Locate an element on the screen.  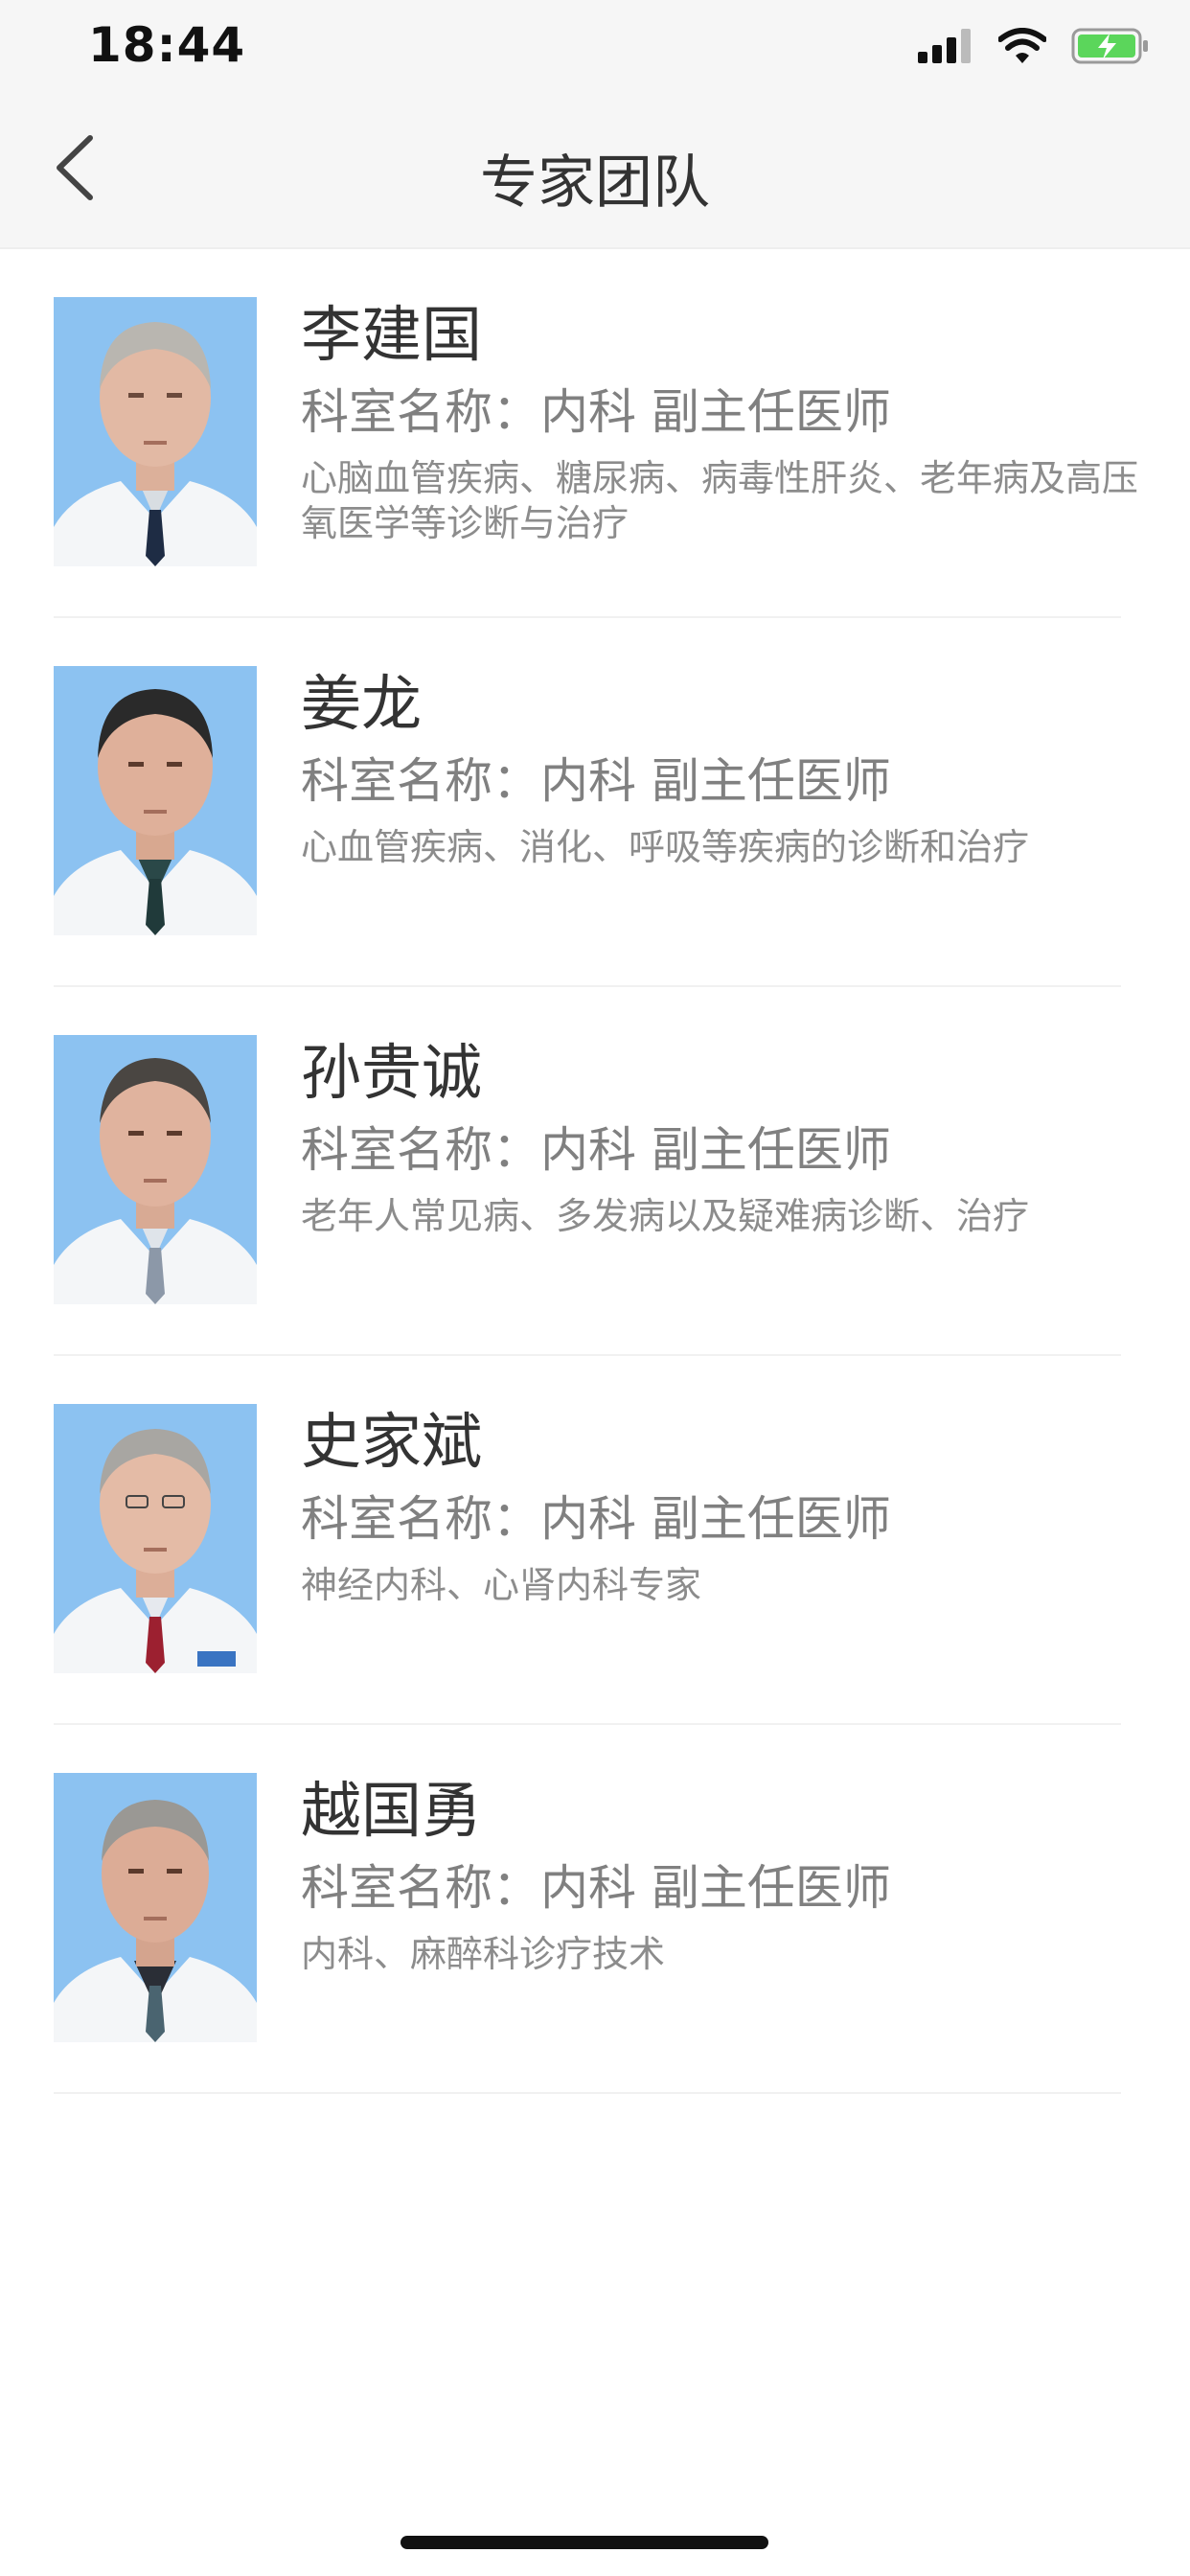
doctor-specialty: 老年人常见病、多发病以及疑难病诊断、治疗 is located at coordinates (666, 1216).